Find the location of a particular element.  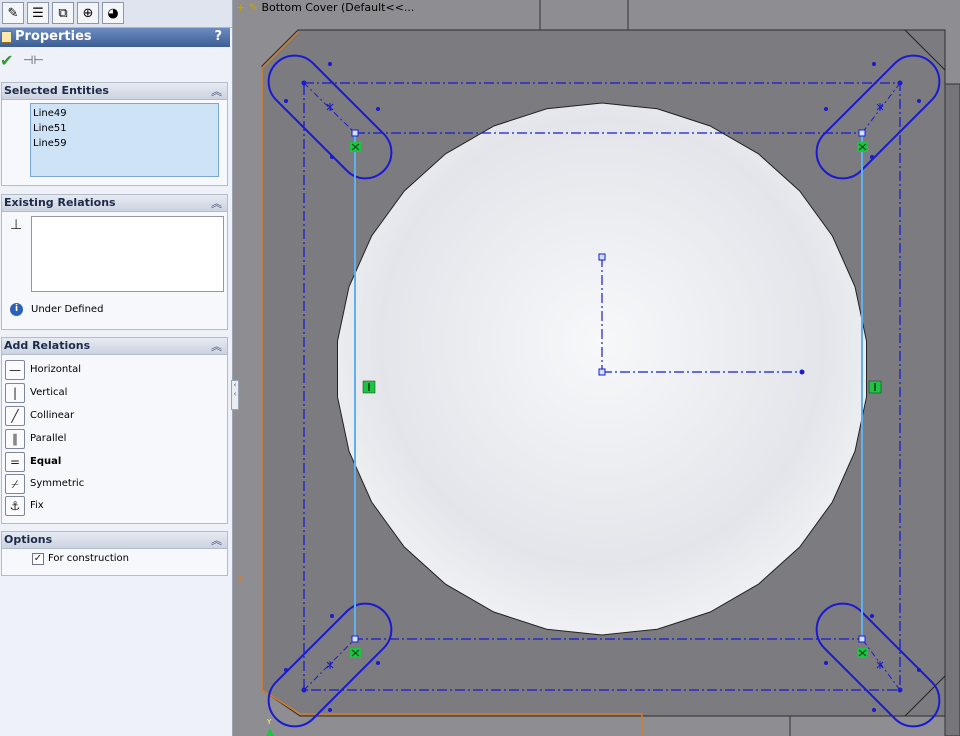

options-group: Options ︽ ✓ For construction is located at coordinates (114, 553).